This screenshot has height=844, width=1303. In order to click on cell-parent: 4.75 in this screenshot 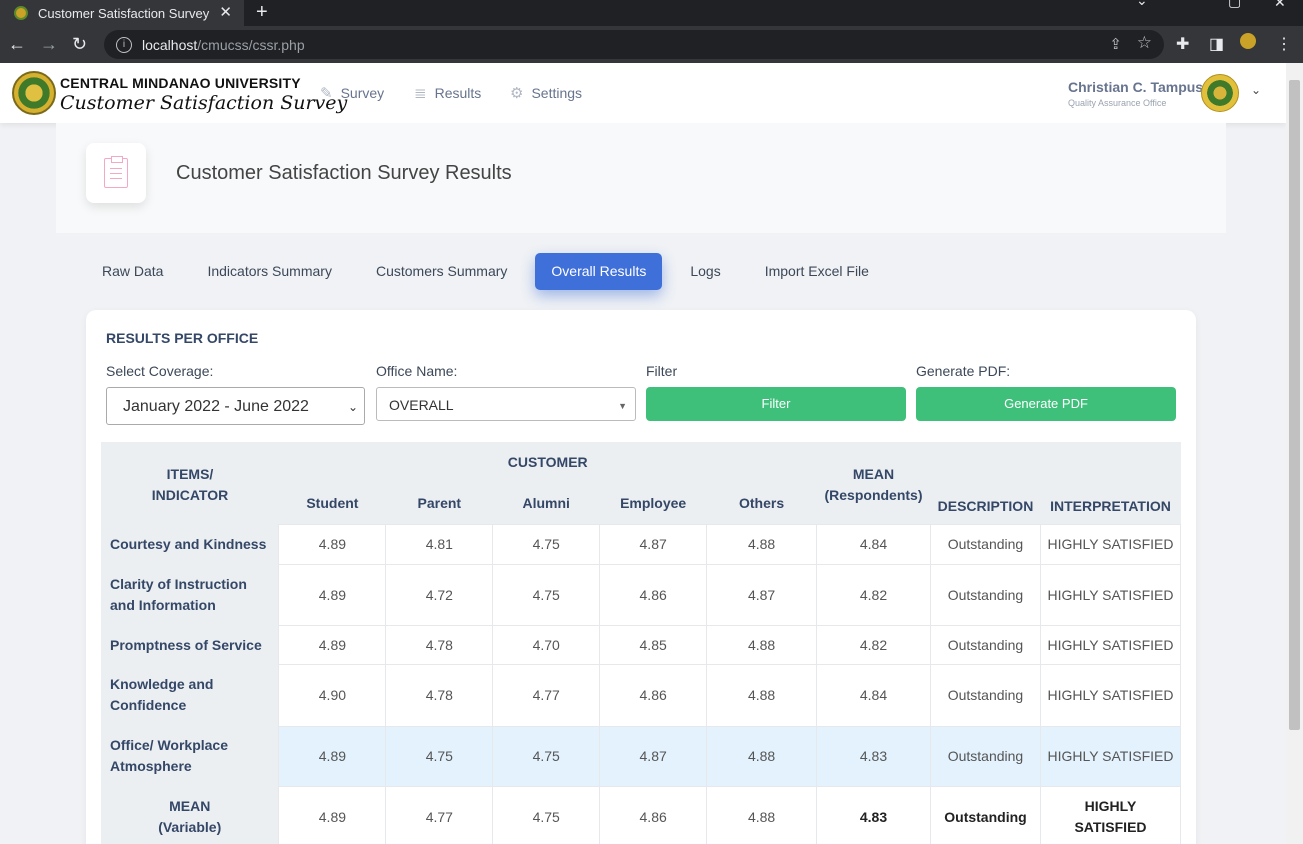, I will do `click(439, 756)`.